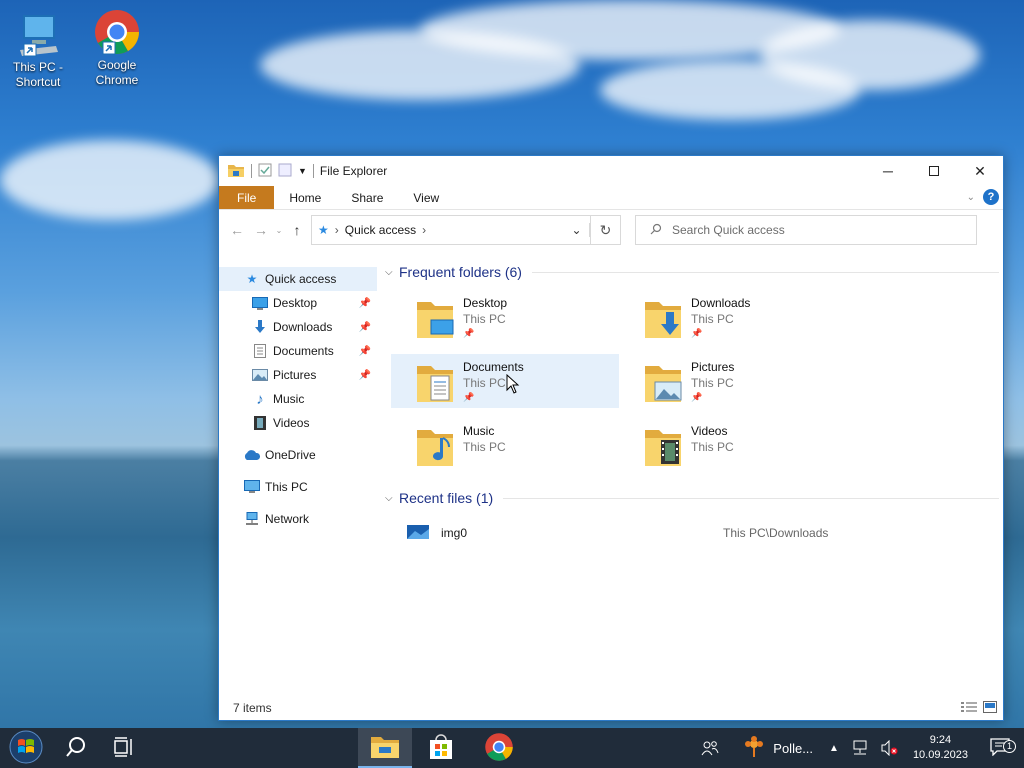  I want to click on close-button: ✕, so click(980, 171).